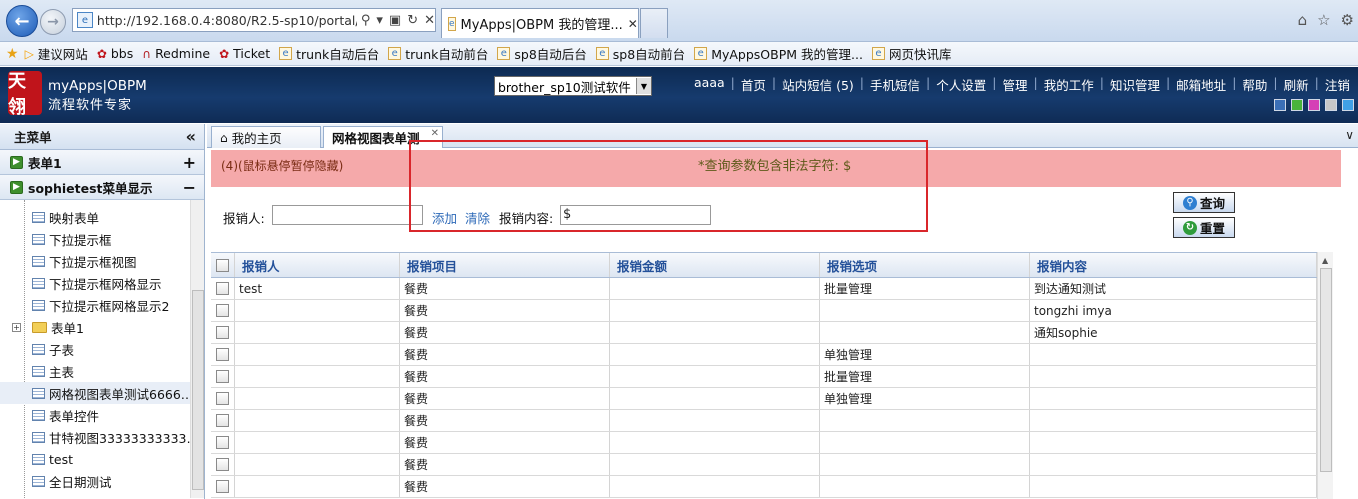  What do you see at coordinates (102, 187) in the screenshot?
I see `sidebar-group-sophietest: ▶ sophietest菜单显示 −` at bounding box center [102, 187].